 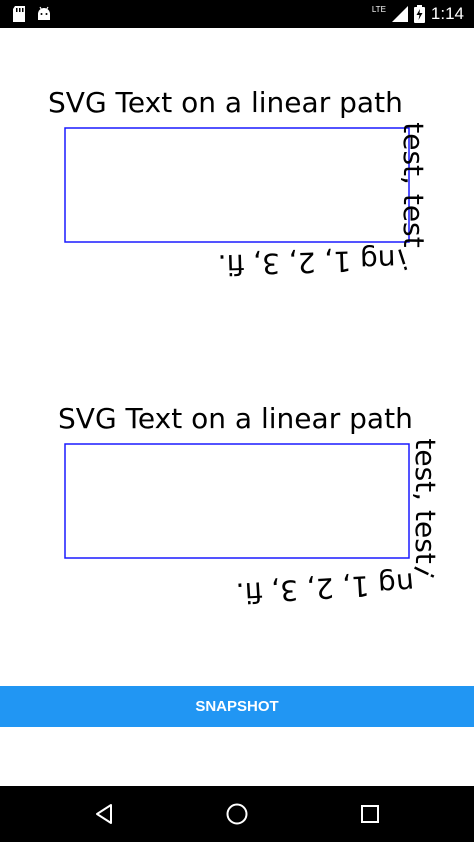 What do you see at coordinates (237, 706) in the screenshot?
I see `snapshot-button: SNAPSHOT` at bounding box center [237, 706].